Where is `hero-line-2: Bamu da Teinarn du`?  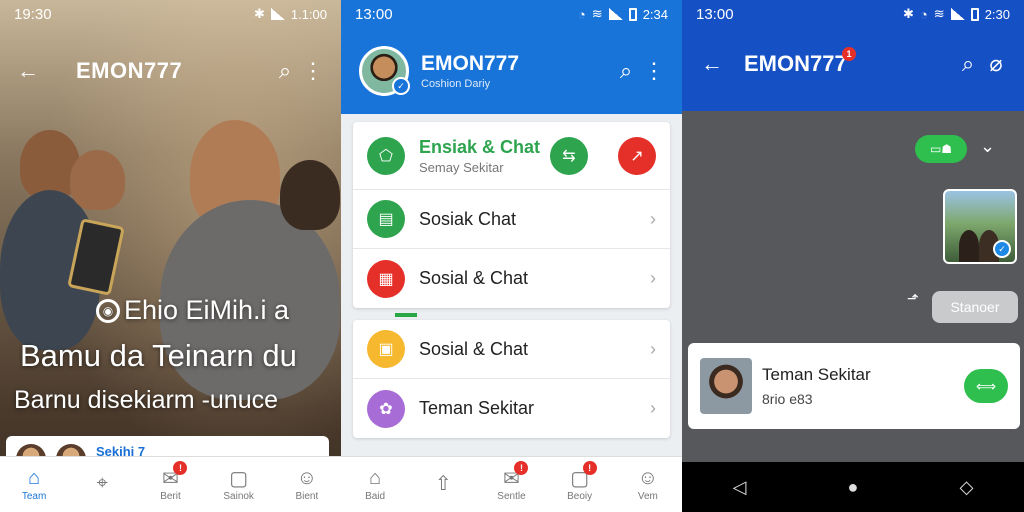
hero-line-2: Bamu da Teinarn du is located at coordinates (158, 355).